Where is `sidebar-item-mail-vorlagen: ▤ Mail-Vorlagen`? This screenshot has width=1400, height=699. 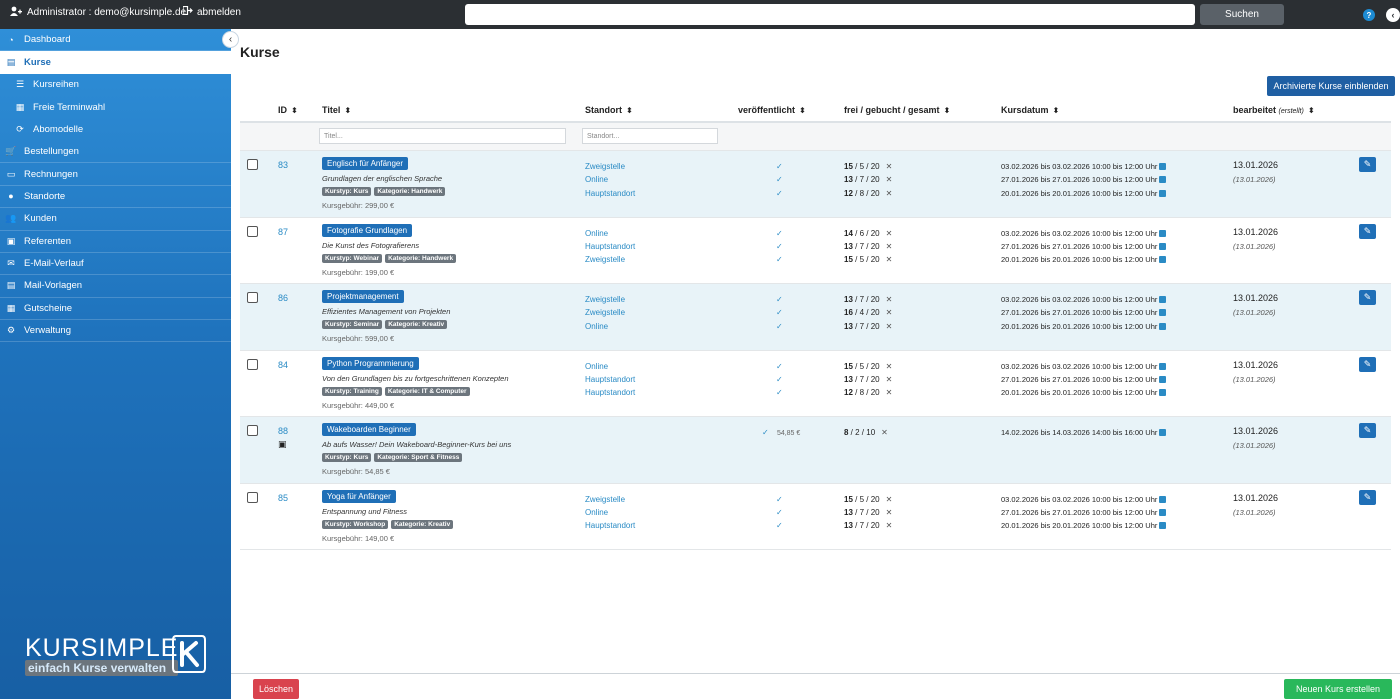
sidebar-item-mail-vorlagen: ▤ Mail-Vorlagen is located at coordinates (115, 286).